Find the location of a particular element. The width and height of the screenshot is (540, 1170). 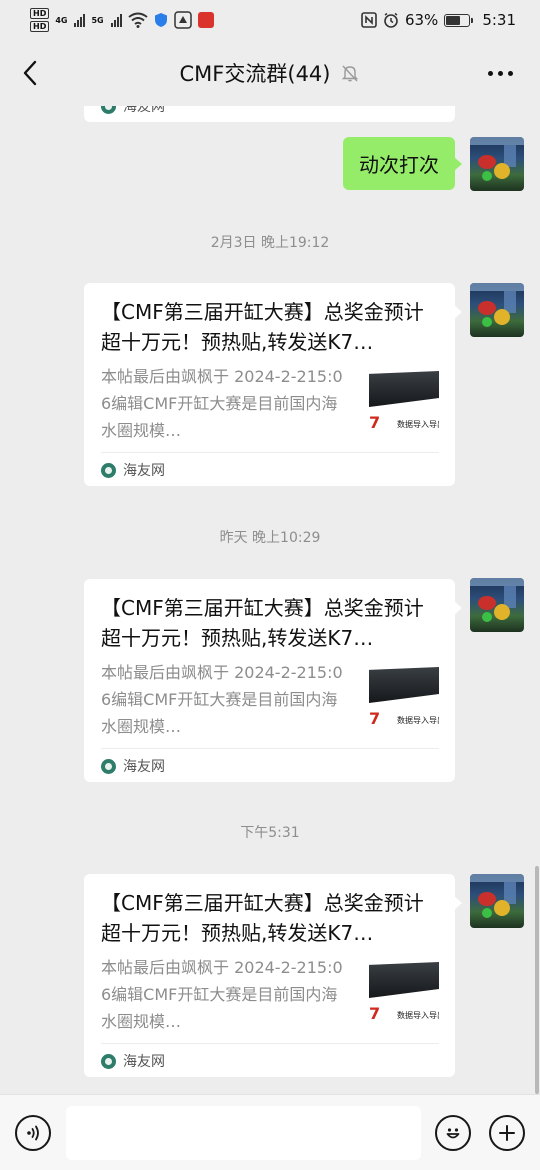

battery-percent: 63% is located at coordinates (421, 20).